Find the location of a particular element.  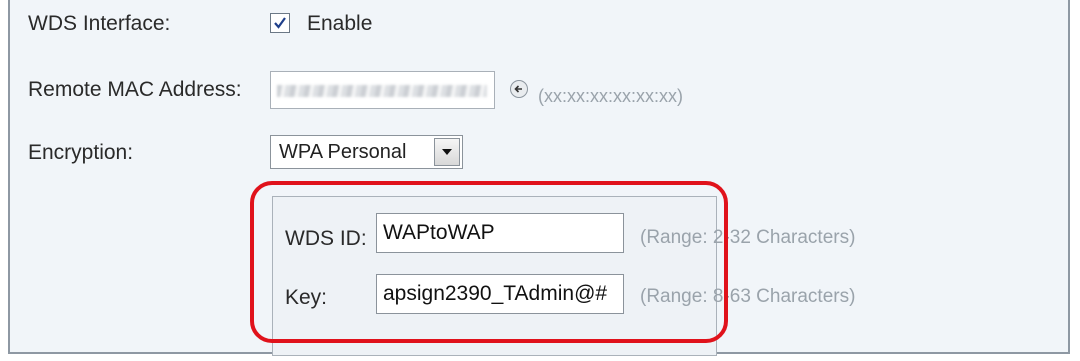

remote-mac-input is located at coordinates (382, 90).